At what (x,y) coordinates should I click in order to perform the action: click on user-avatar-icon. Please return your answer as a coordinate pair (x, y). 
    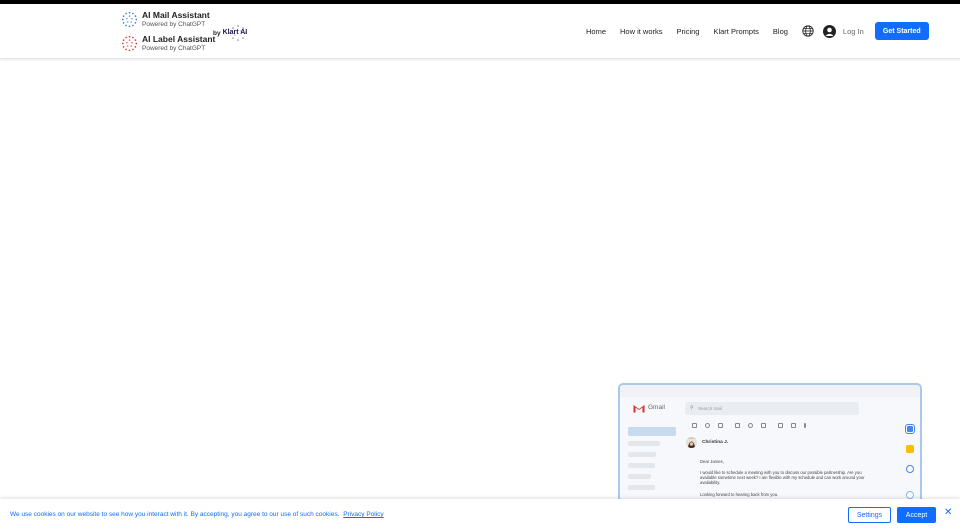
    Looking at the image, I should click on (829, 31).